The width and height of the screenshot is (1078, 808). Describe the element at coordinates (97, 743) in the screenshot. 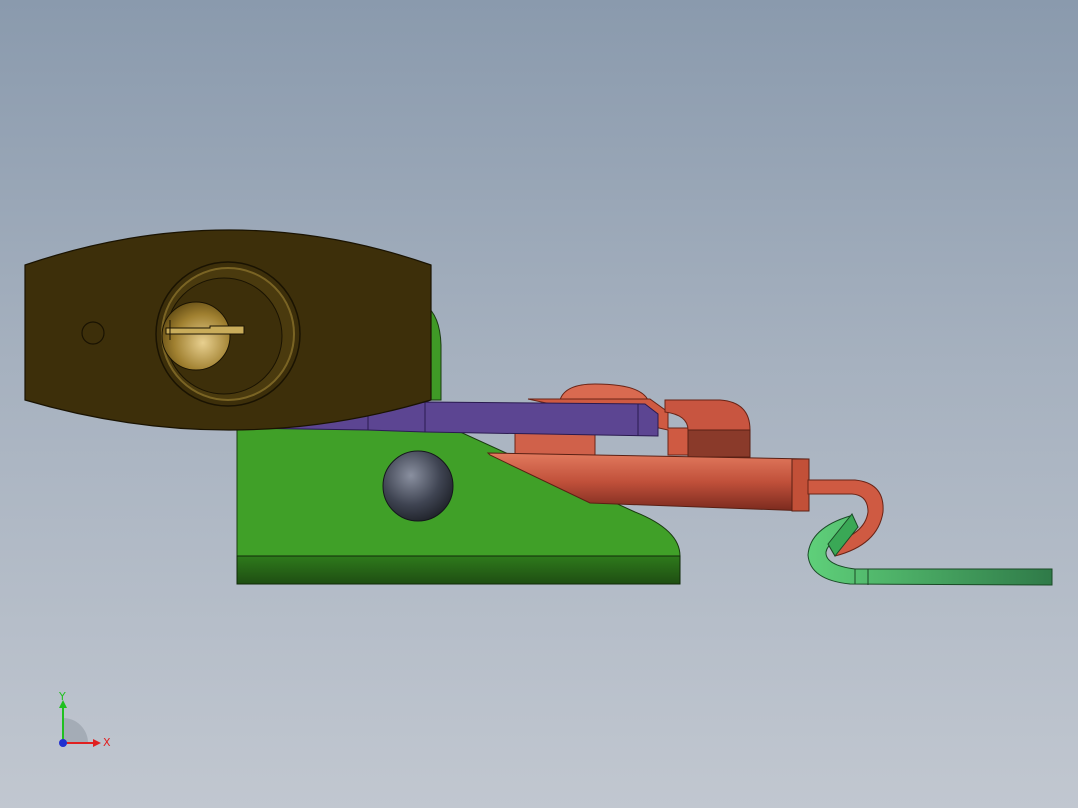

I see `x-axis-arrow` at that location.